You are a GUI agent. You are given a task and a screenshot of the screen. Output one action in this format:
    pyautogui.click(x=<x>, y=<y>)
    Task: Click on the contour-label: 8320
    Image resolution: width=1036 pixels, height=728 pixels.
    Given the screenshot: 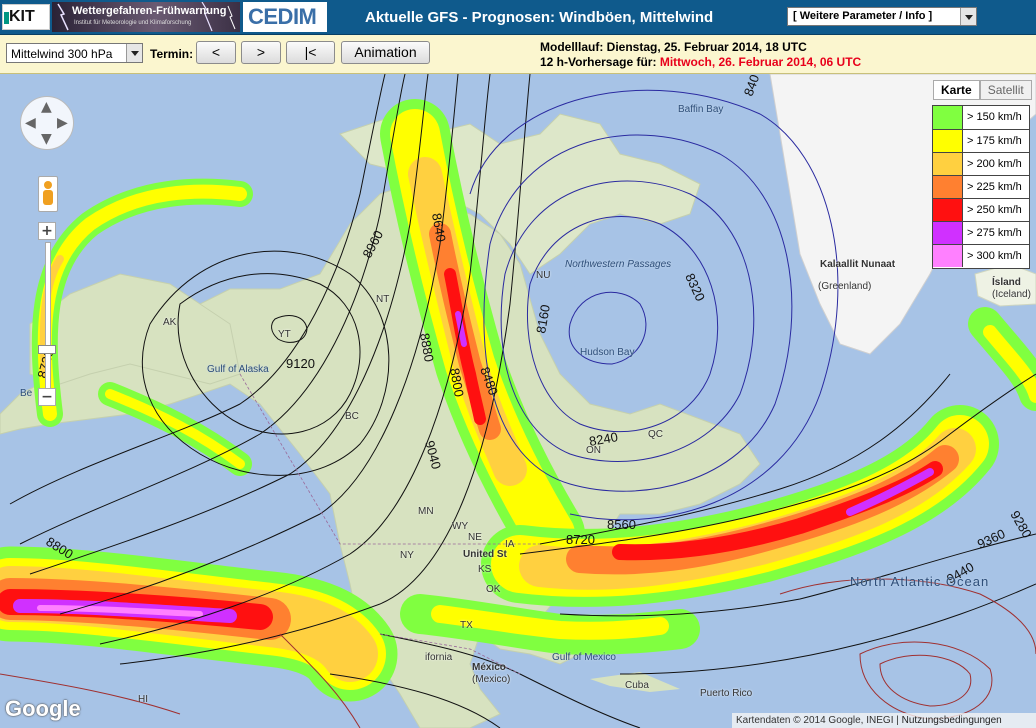 What is the action you would take?
    pyautogui.click(x=695, y=287)
    